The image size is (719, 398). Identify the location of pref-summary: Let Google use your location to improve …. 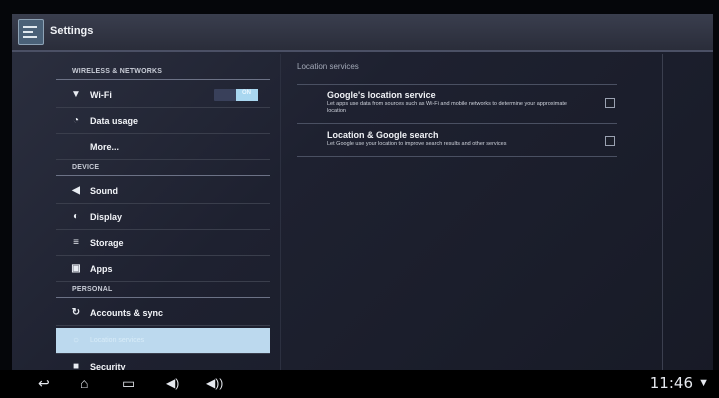
(417, 144).